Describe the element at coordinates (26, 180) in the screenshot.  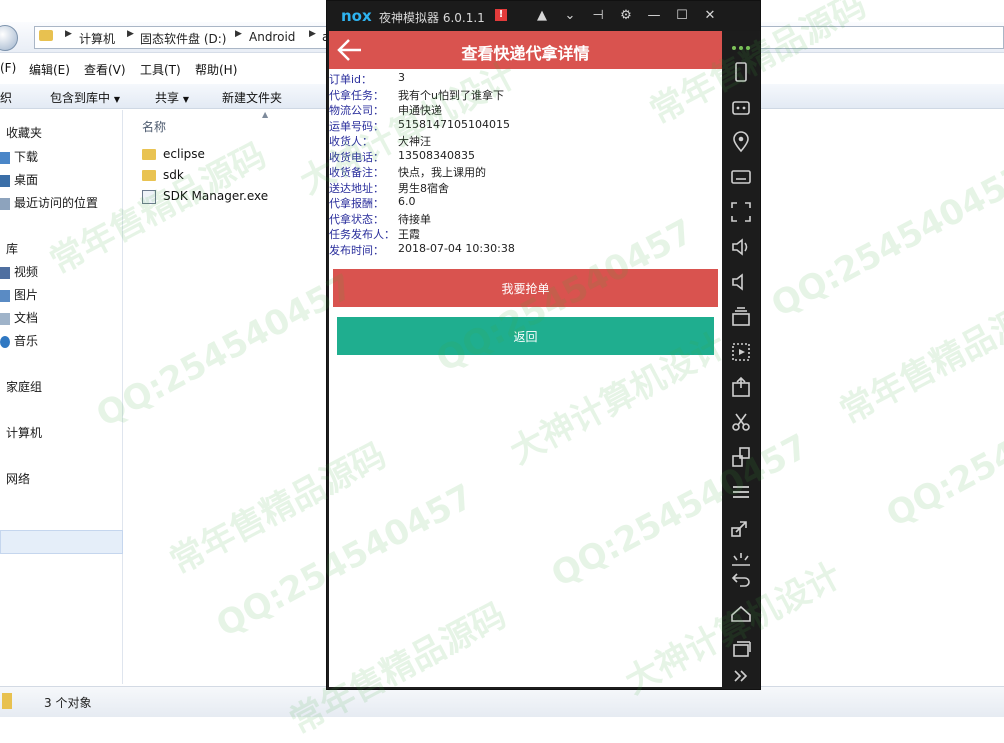
I see `nav-desktop-label: 桌面` at that location.